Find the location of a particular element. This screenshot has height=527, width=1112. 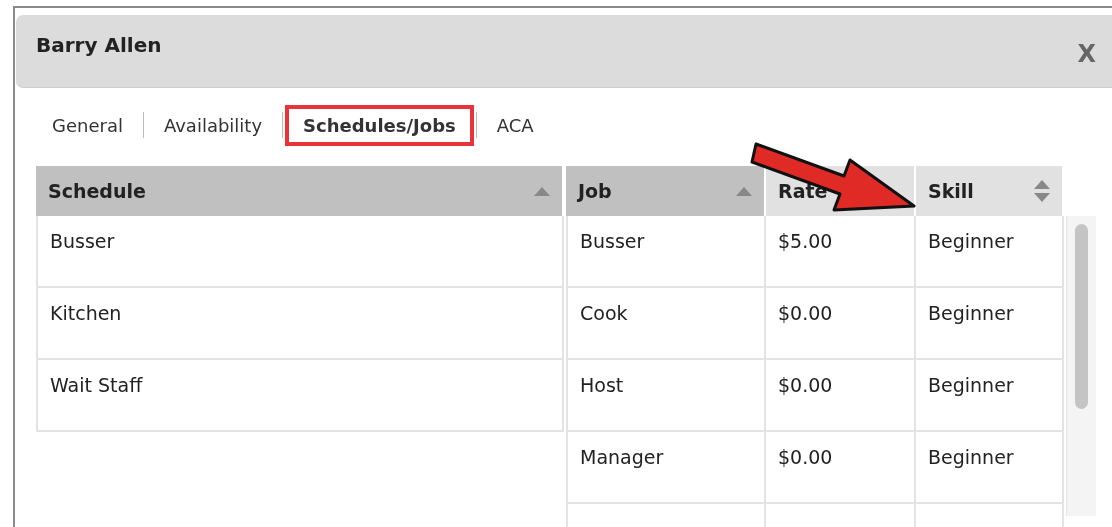

table-cell: Wait Staff is located at coordinates (300, 396).